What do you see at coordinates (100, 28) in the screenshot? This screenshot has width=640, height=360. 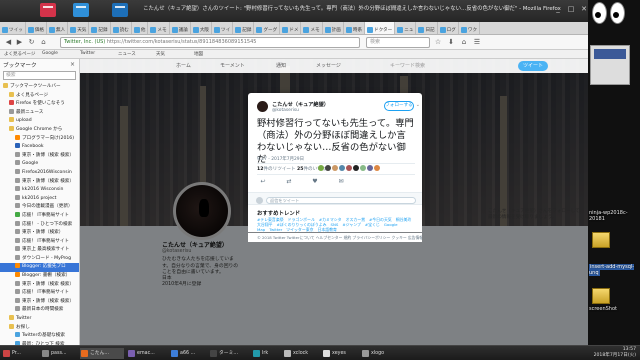 I see `browser-tab: 記録` at bounding box center [100, 28].